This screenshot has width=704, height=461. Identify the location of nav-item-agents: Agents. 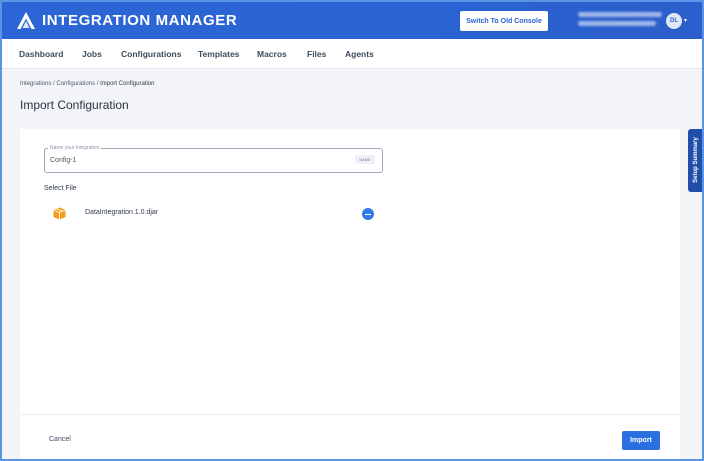
(359, 54).